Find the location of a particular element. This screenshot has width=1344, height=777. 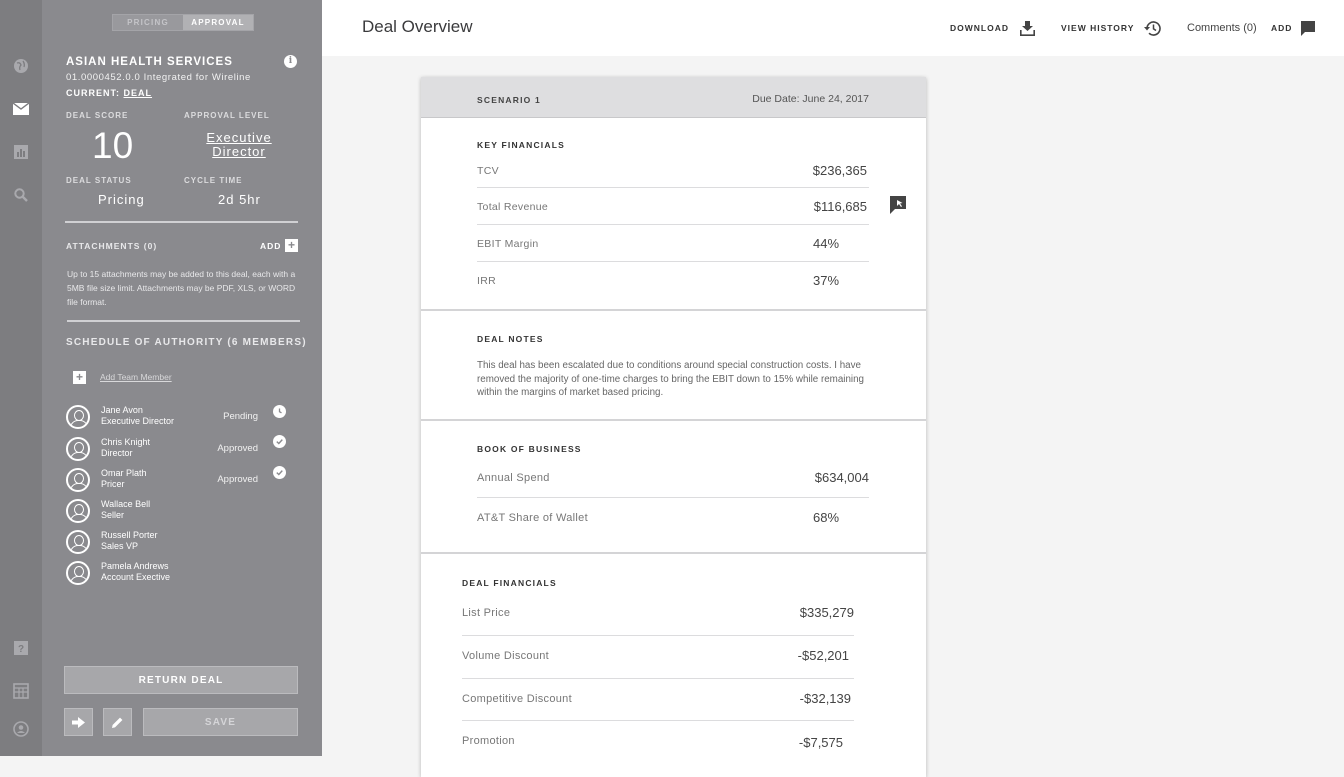

deal-status-value: Pricing is located at coordinates (121, 199).